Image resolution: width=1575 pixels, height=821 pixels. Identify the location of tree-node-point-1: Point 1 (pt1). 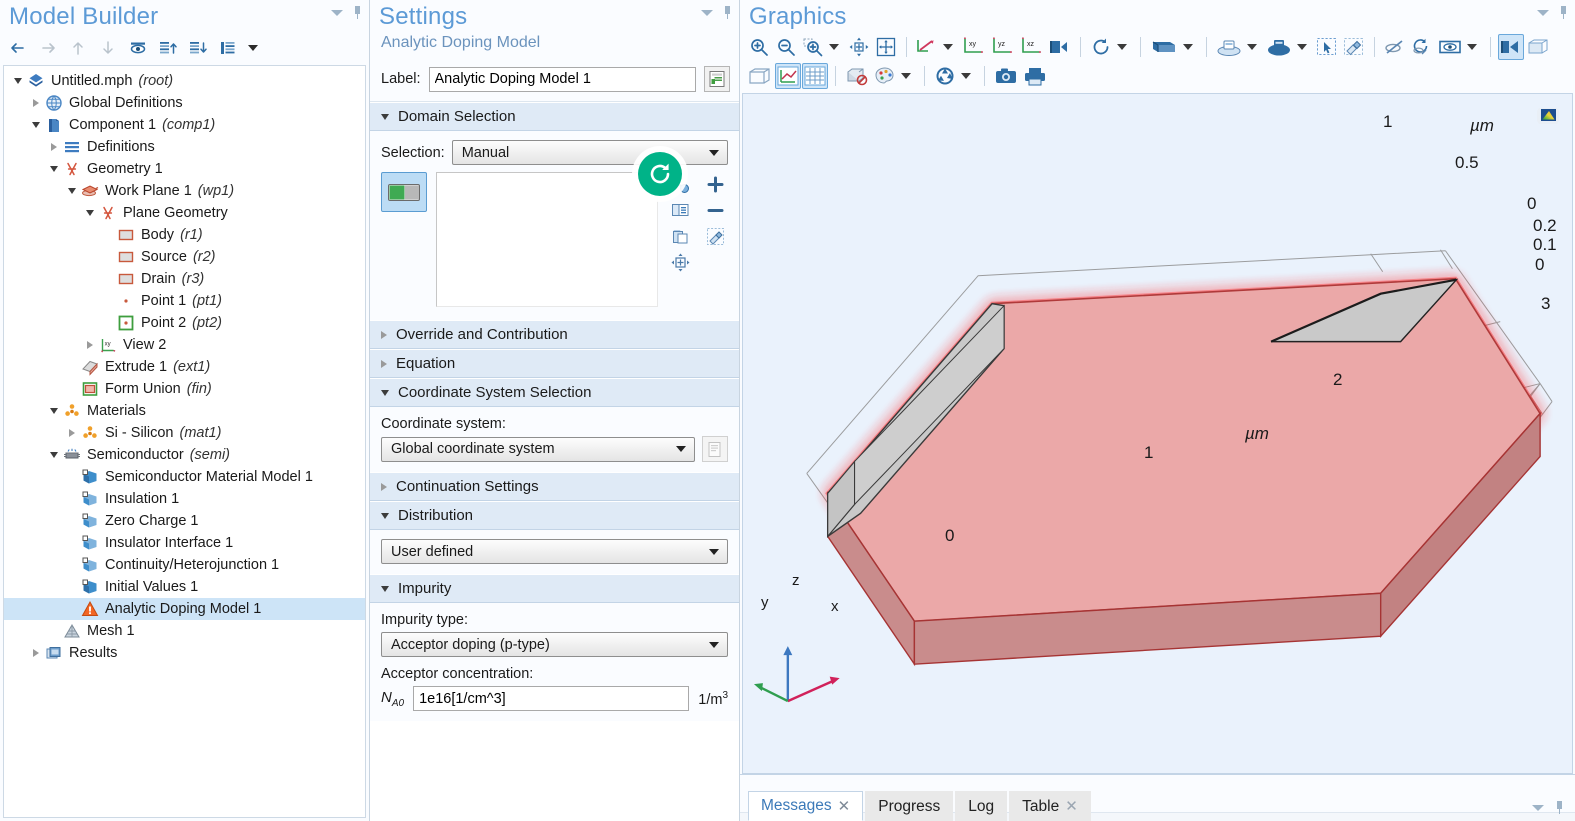
(184, 301).